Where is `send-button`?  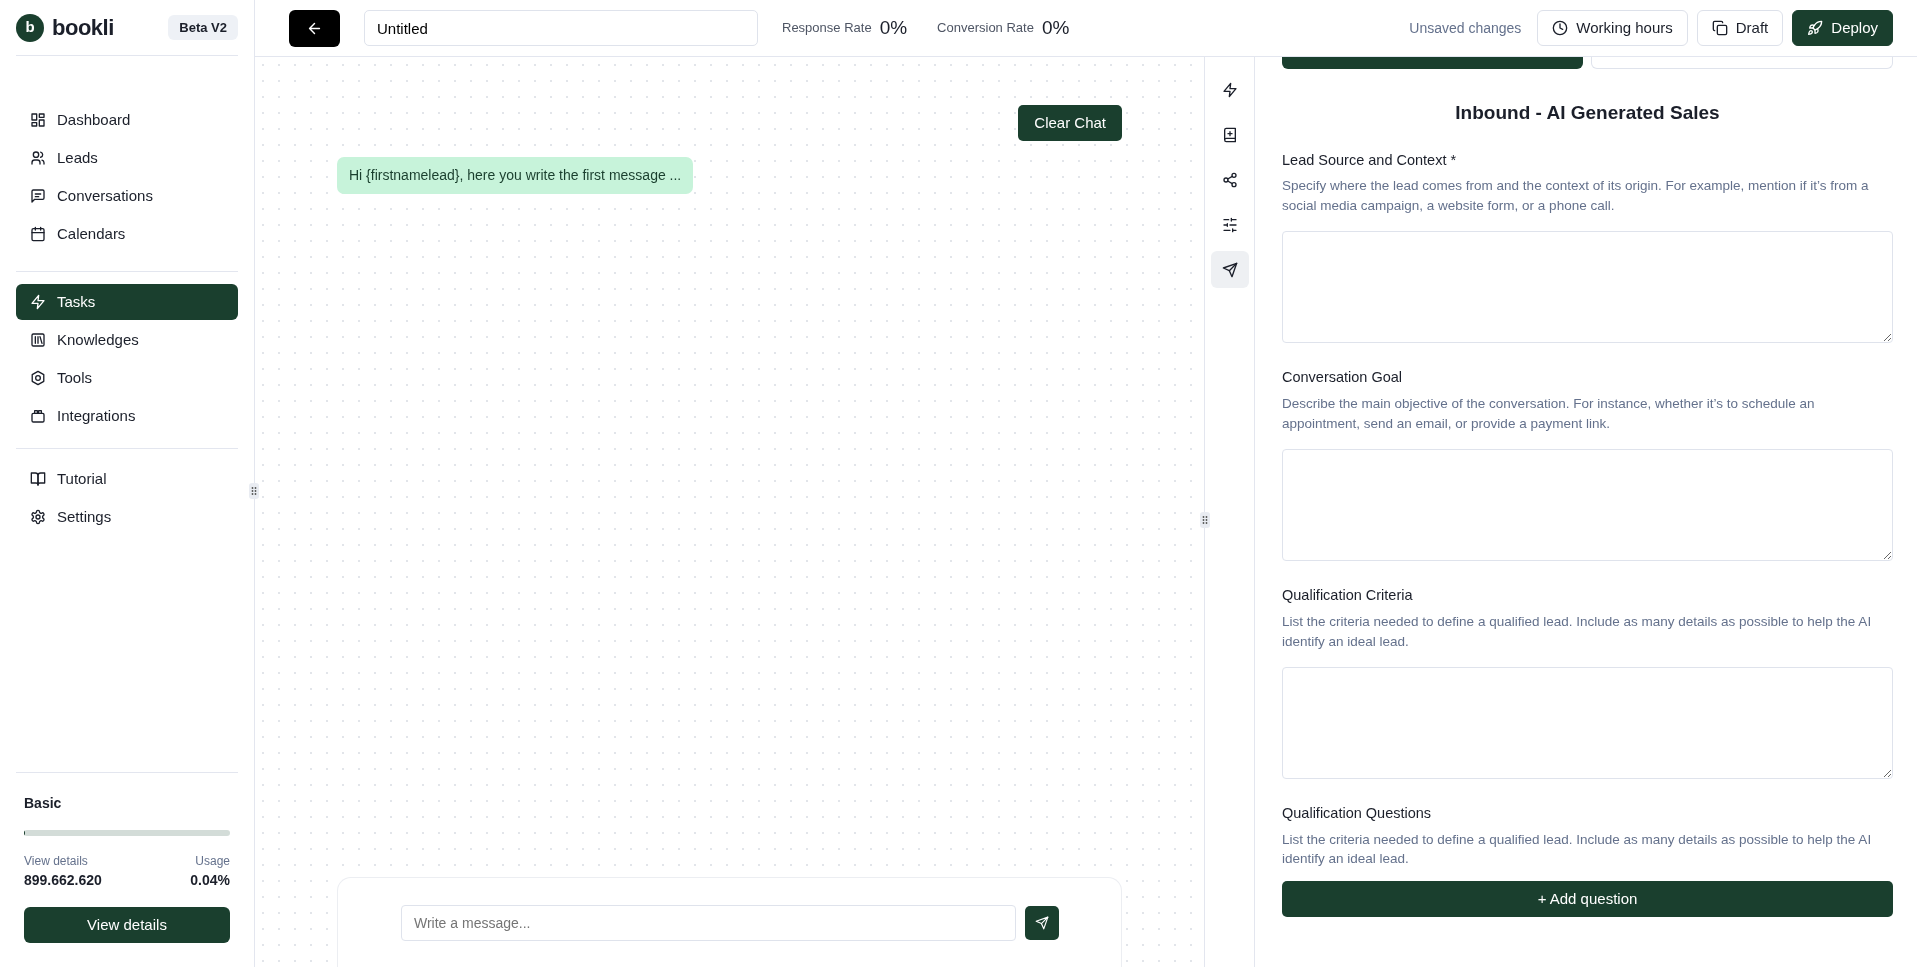 send-button is located at coordinates (1042, 922).